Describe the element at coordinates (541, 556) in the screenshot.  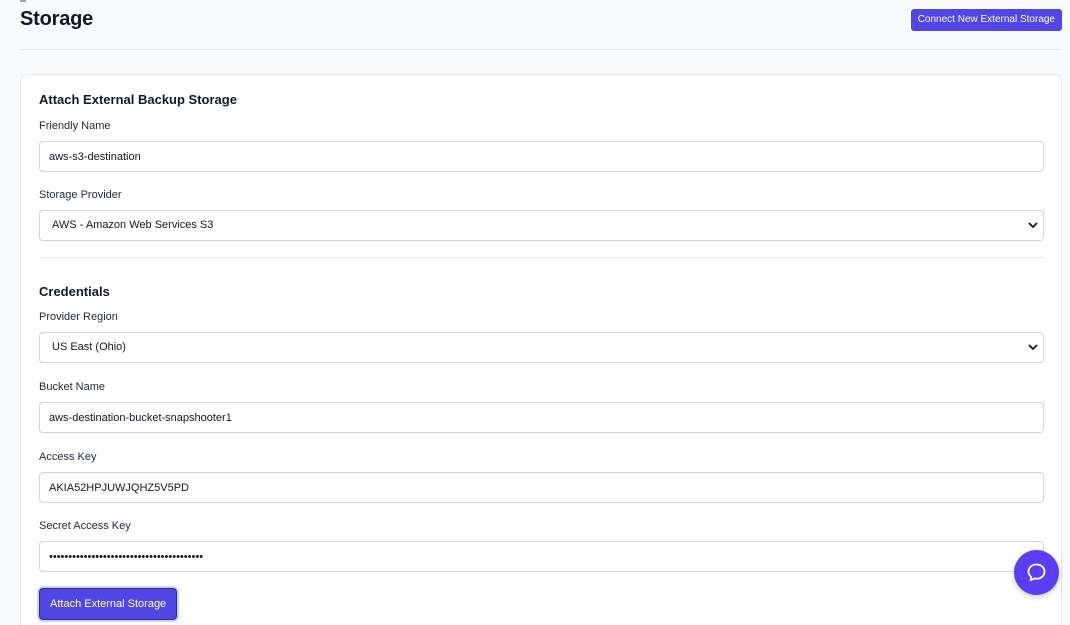
I see `secret-access-key-input` at that location.